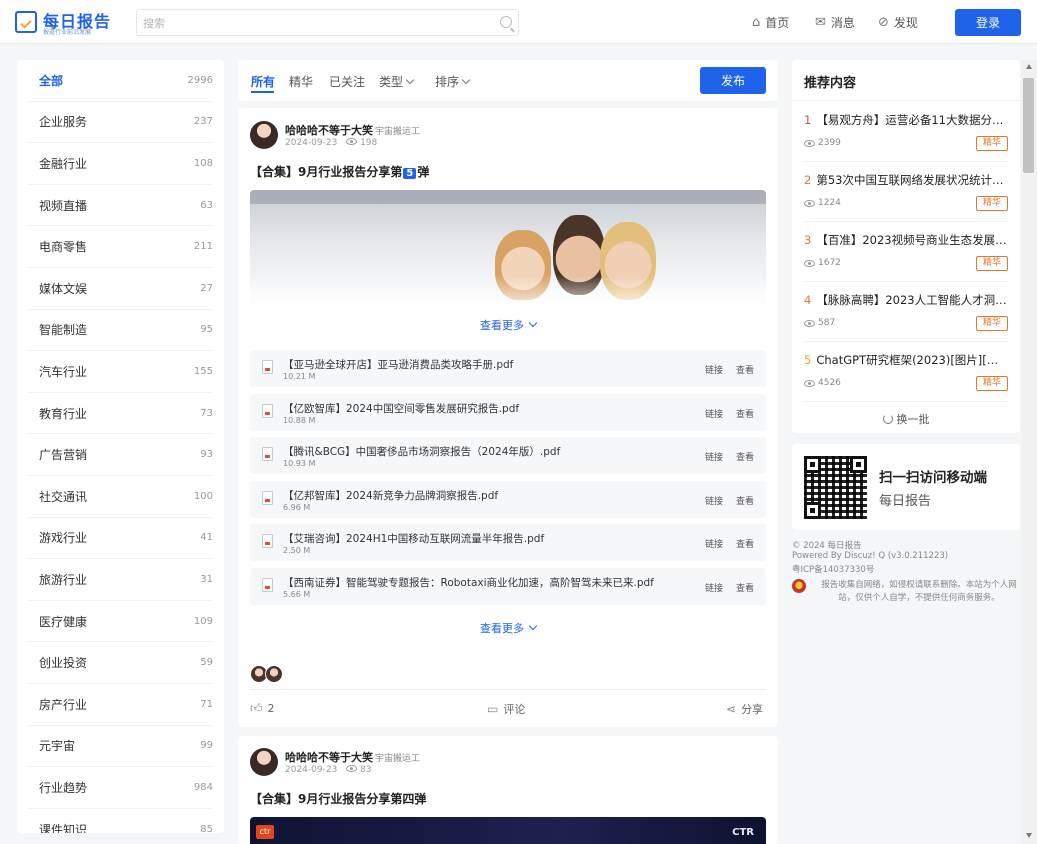 The height and width of the screenshot is (844, 1037). I want to click on category-item: 教育行业 73, so click(120, 414).